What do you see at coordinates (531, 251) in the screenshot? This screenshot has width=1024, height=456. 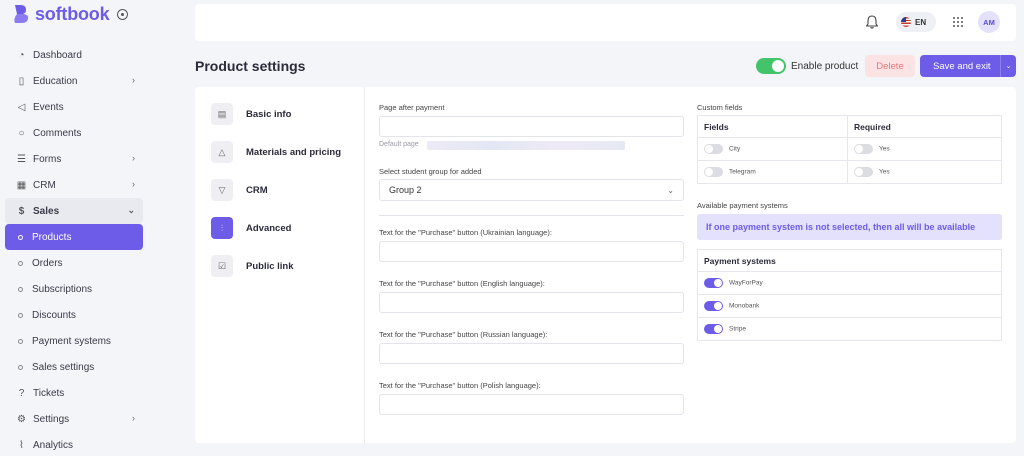 I see `purchase-ua-input` at bounding box center [531, 251].